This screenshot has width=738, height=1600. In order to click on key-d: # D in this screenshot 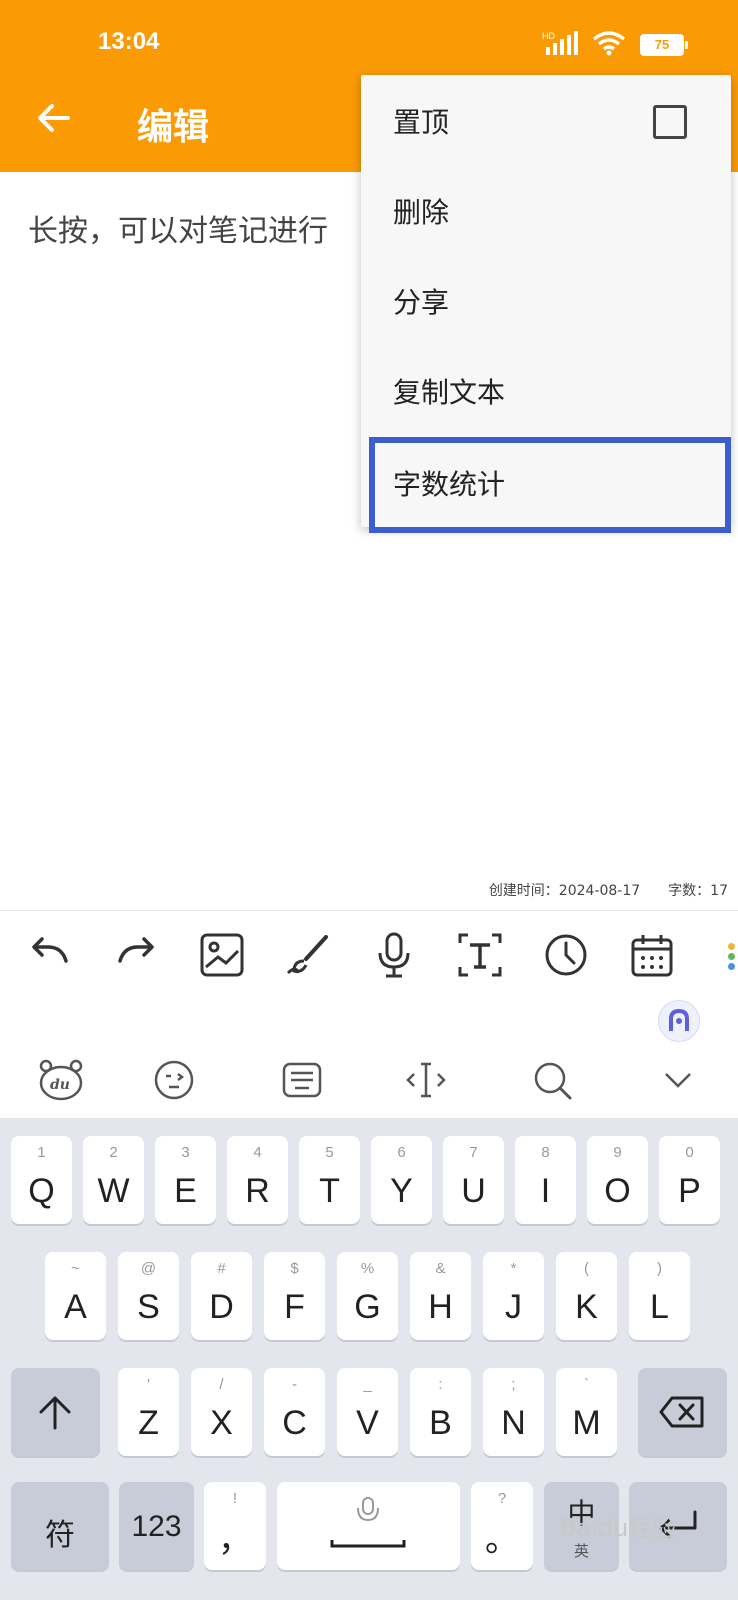, I will do `click(221, 1296)`.